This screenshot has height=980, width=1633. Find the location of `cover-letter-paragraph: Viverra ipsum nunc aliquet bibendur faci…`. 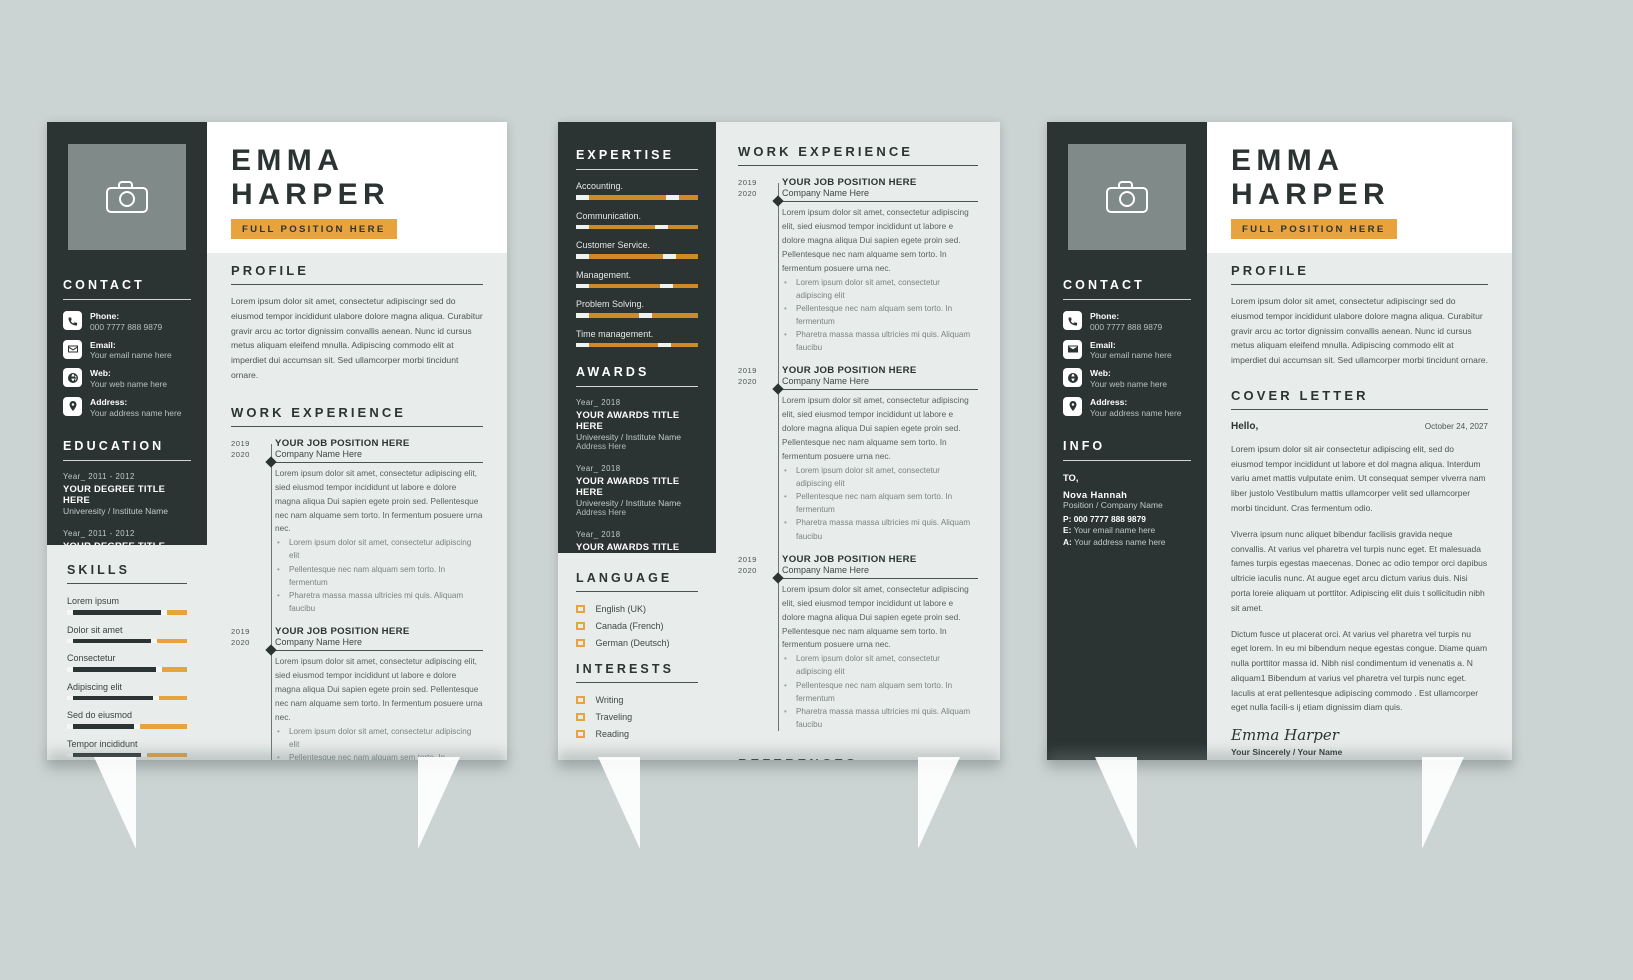

cover-letter-paragraph: Viverra ipsum nunc aliquet bibendur faci… is located at coordinates (1359, 570).